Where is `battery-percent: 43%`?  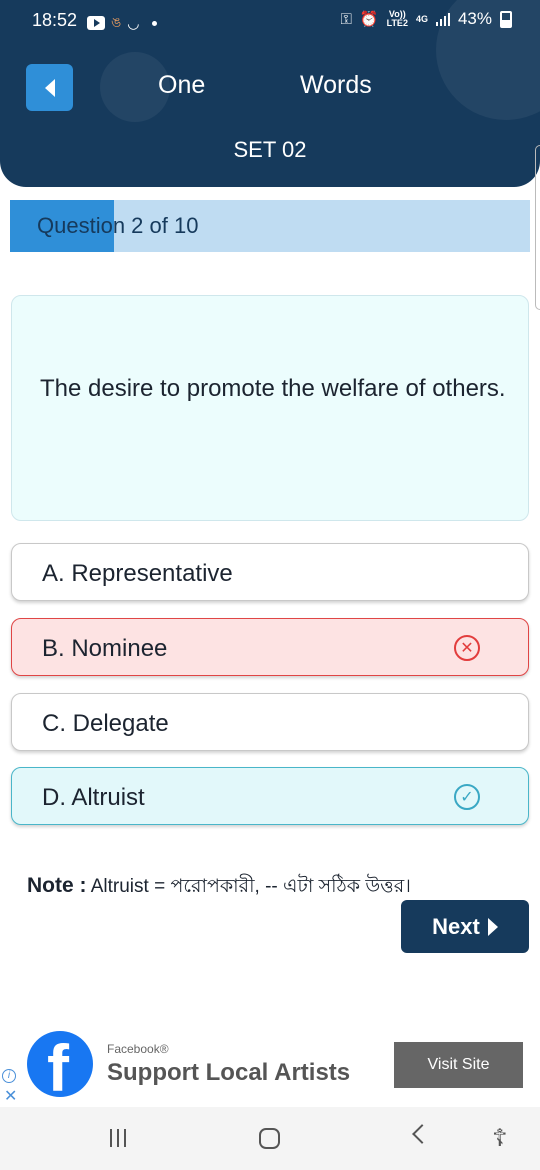
battery-percent: 43% is located at coordinates (474, 18).